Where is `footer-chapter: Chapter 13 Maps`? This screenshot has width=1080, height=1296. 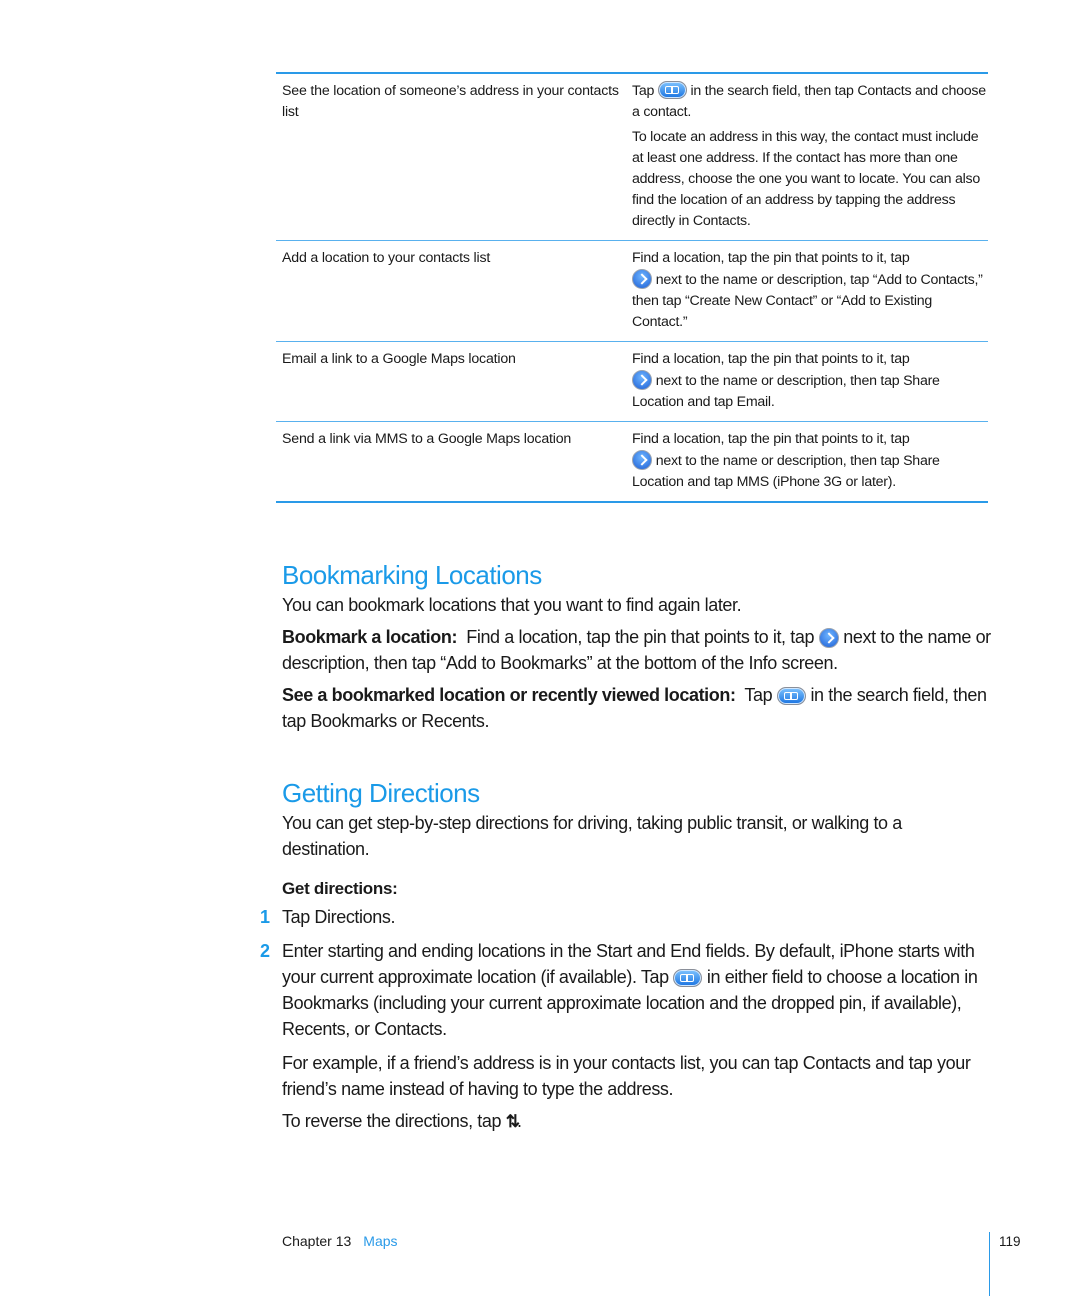 footer-chapter: Chapter 13 Maps is located at coordinates (340, 1241).